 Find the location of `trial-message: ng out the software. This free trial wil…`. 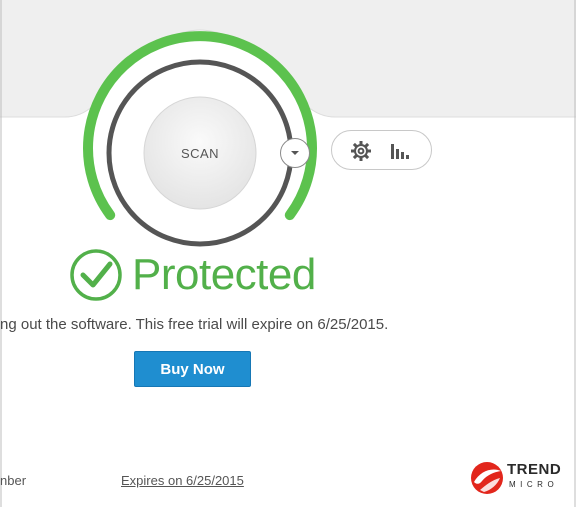

trial-message: ng out the software. This free trial wil… is located at coordinates (194, 324).